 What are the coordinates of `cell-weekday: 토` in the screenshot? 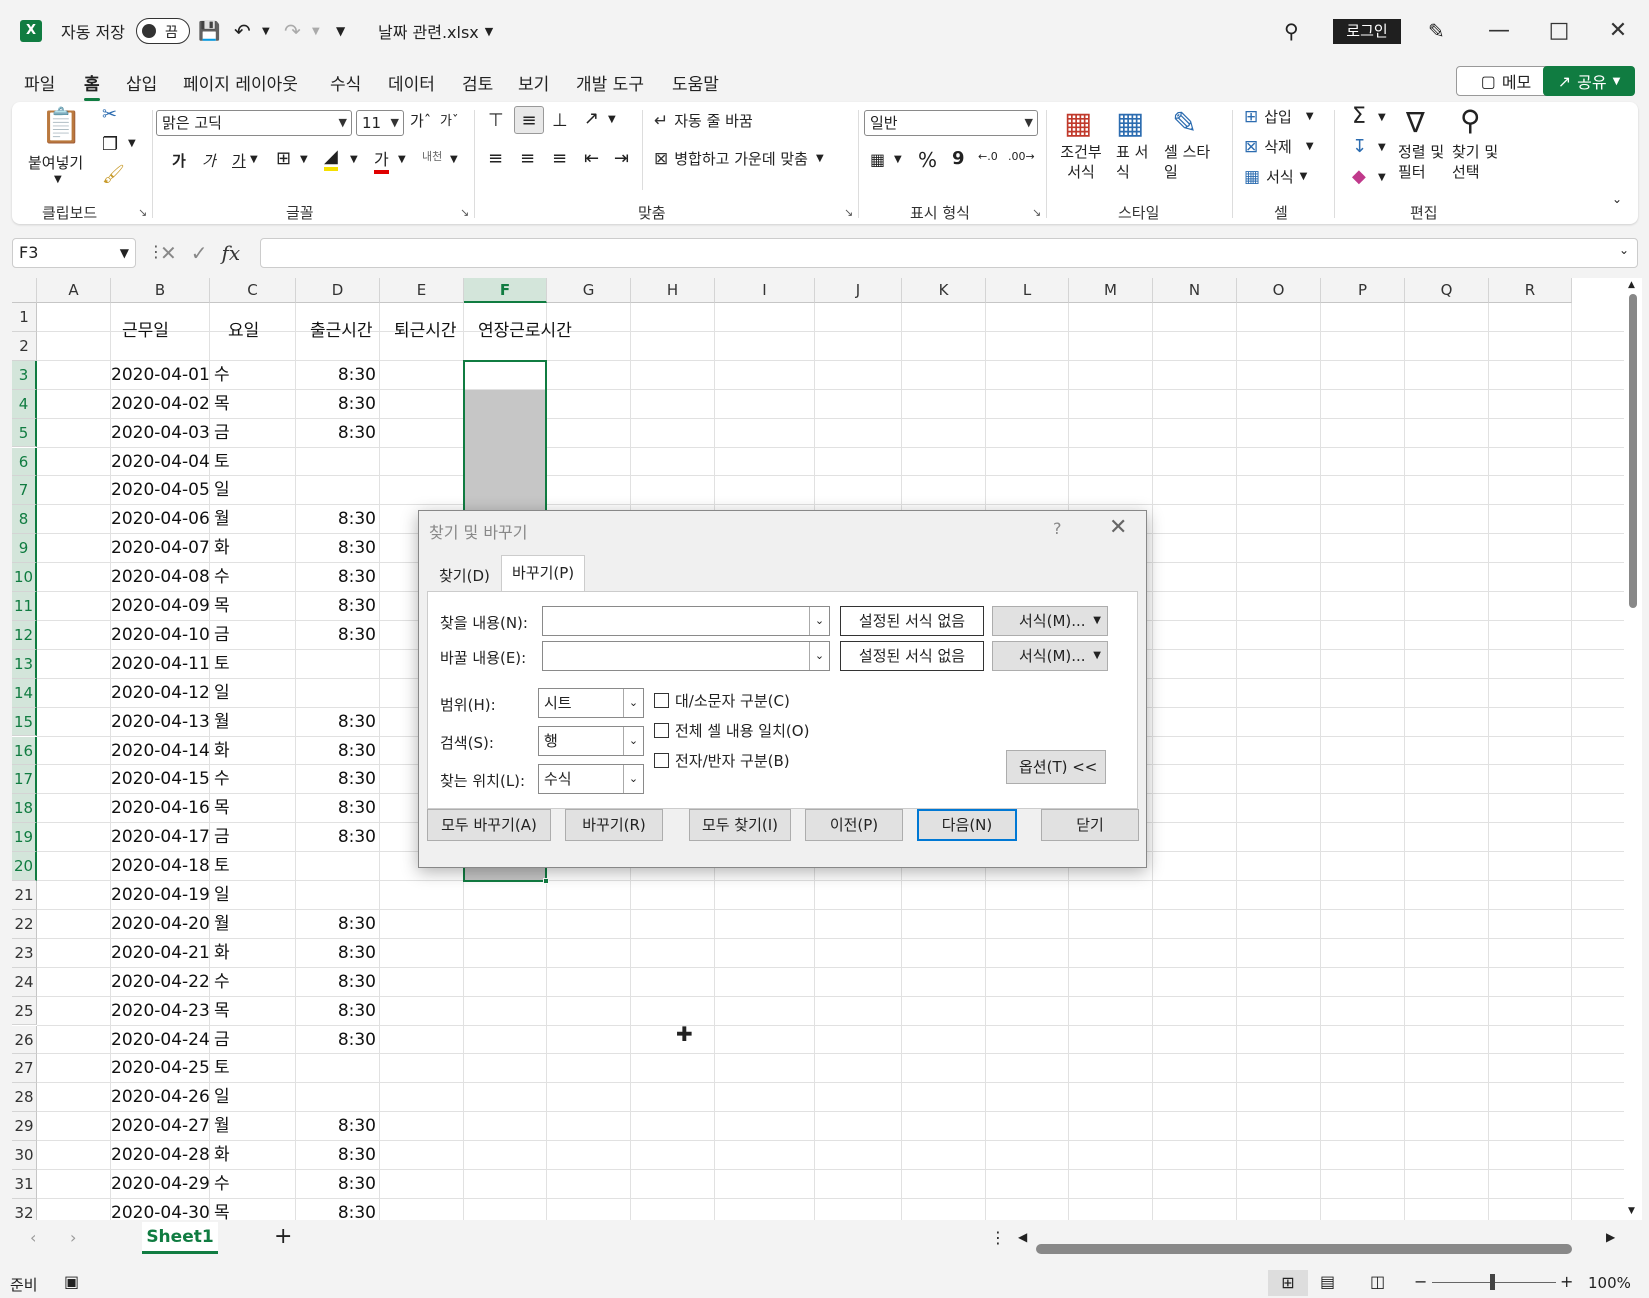 It's located at (222, 664).